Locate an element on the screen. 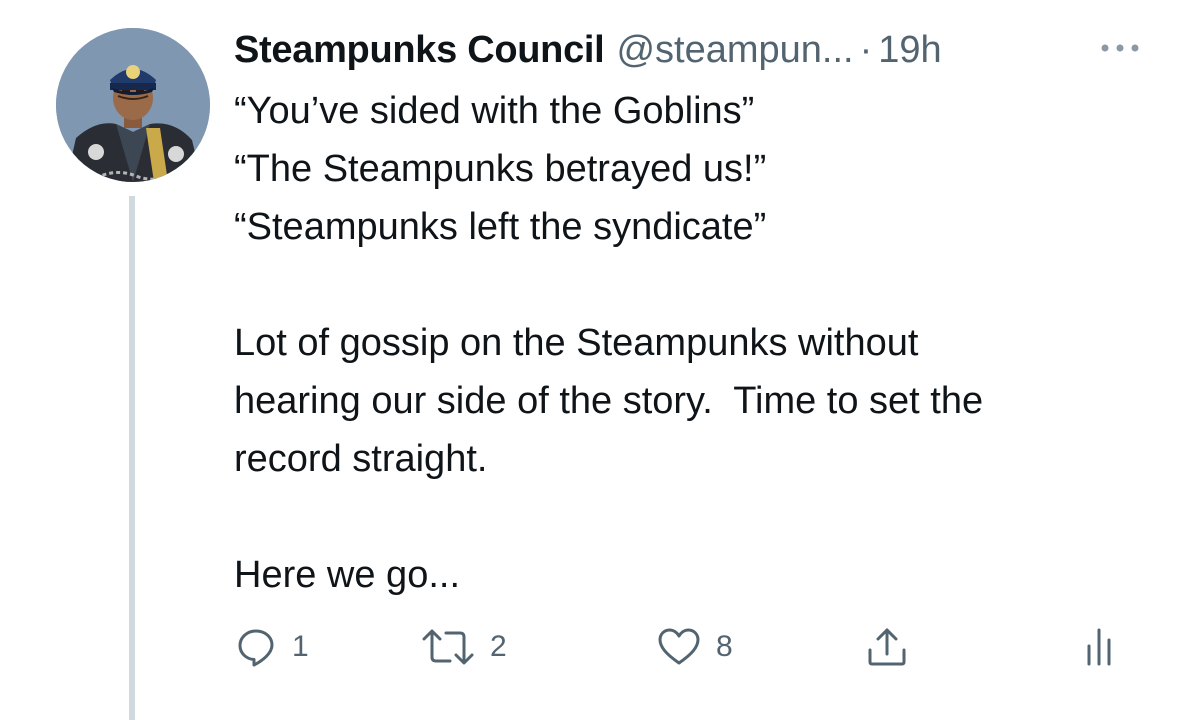 This screenshot has width=1200, height=720. tweet-line: “The Steampunks betrayed us!” is located at coordinates (500, 169).